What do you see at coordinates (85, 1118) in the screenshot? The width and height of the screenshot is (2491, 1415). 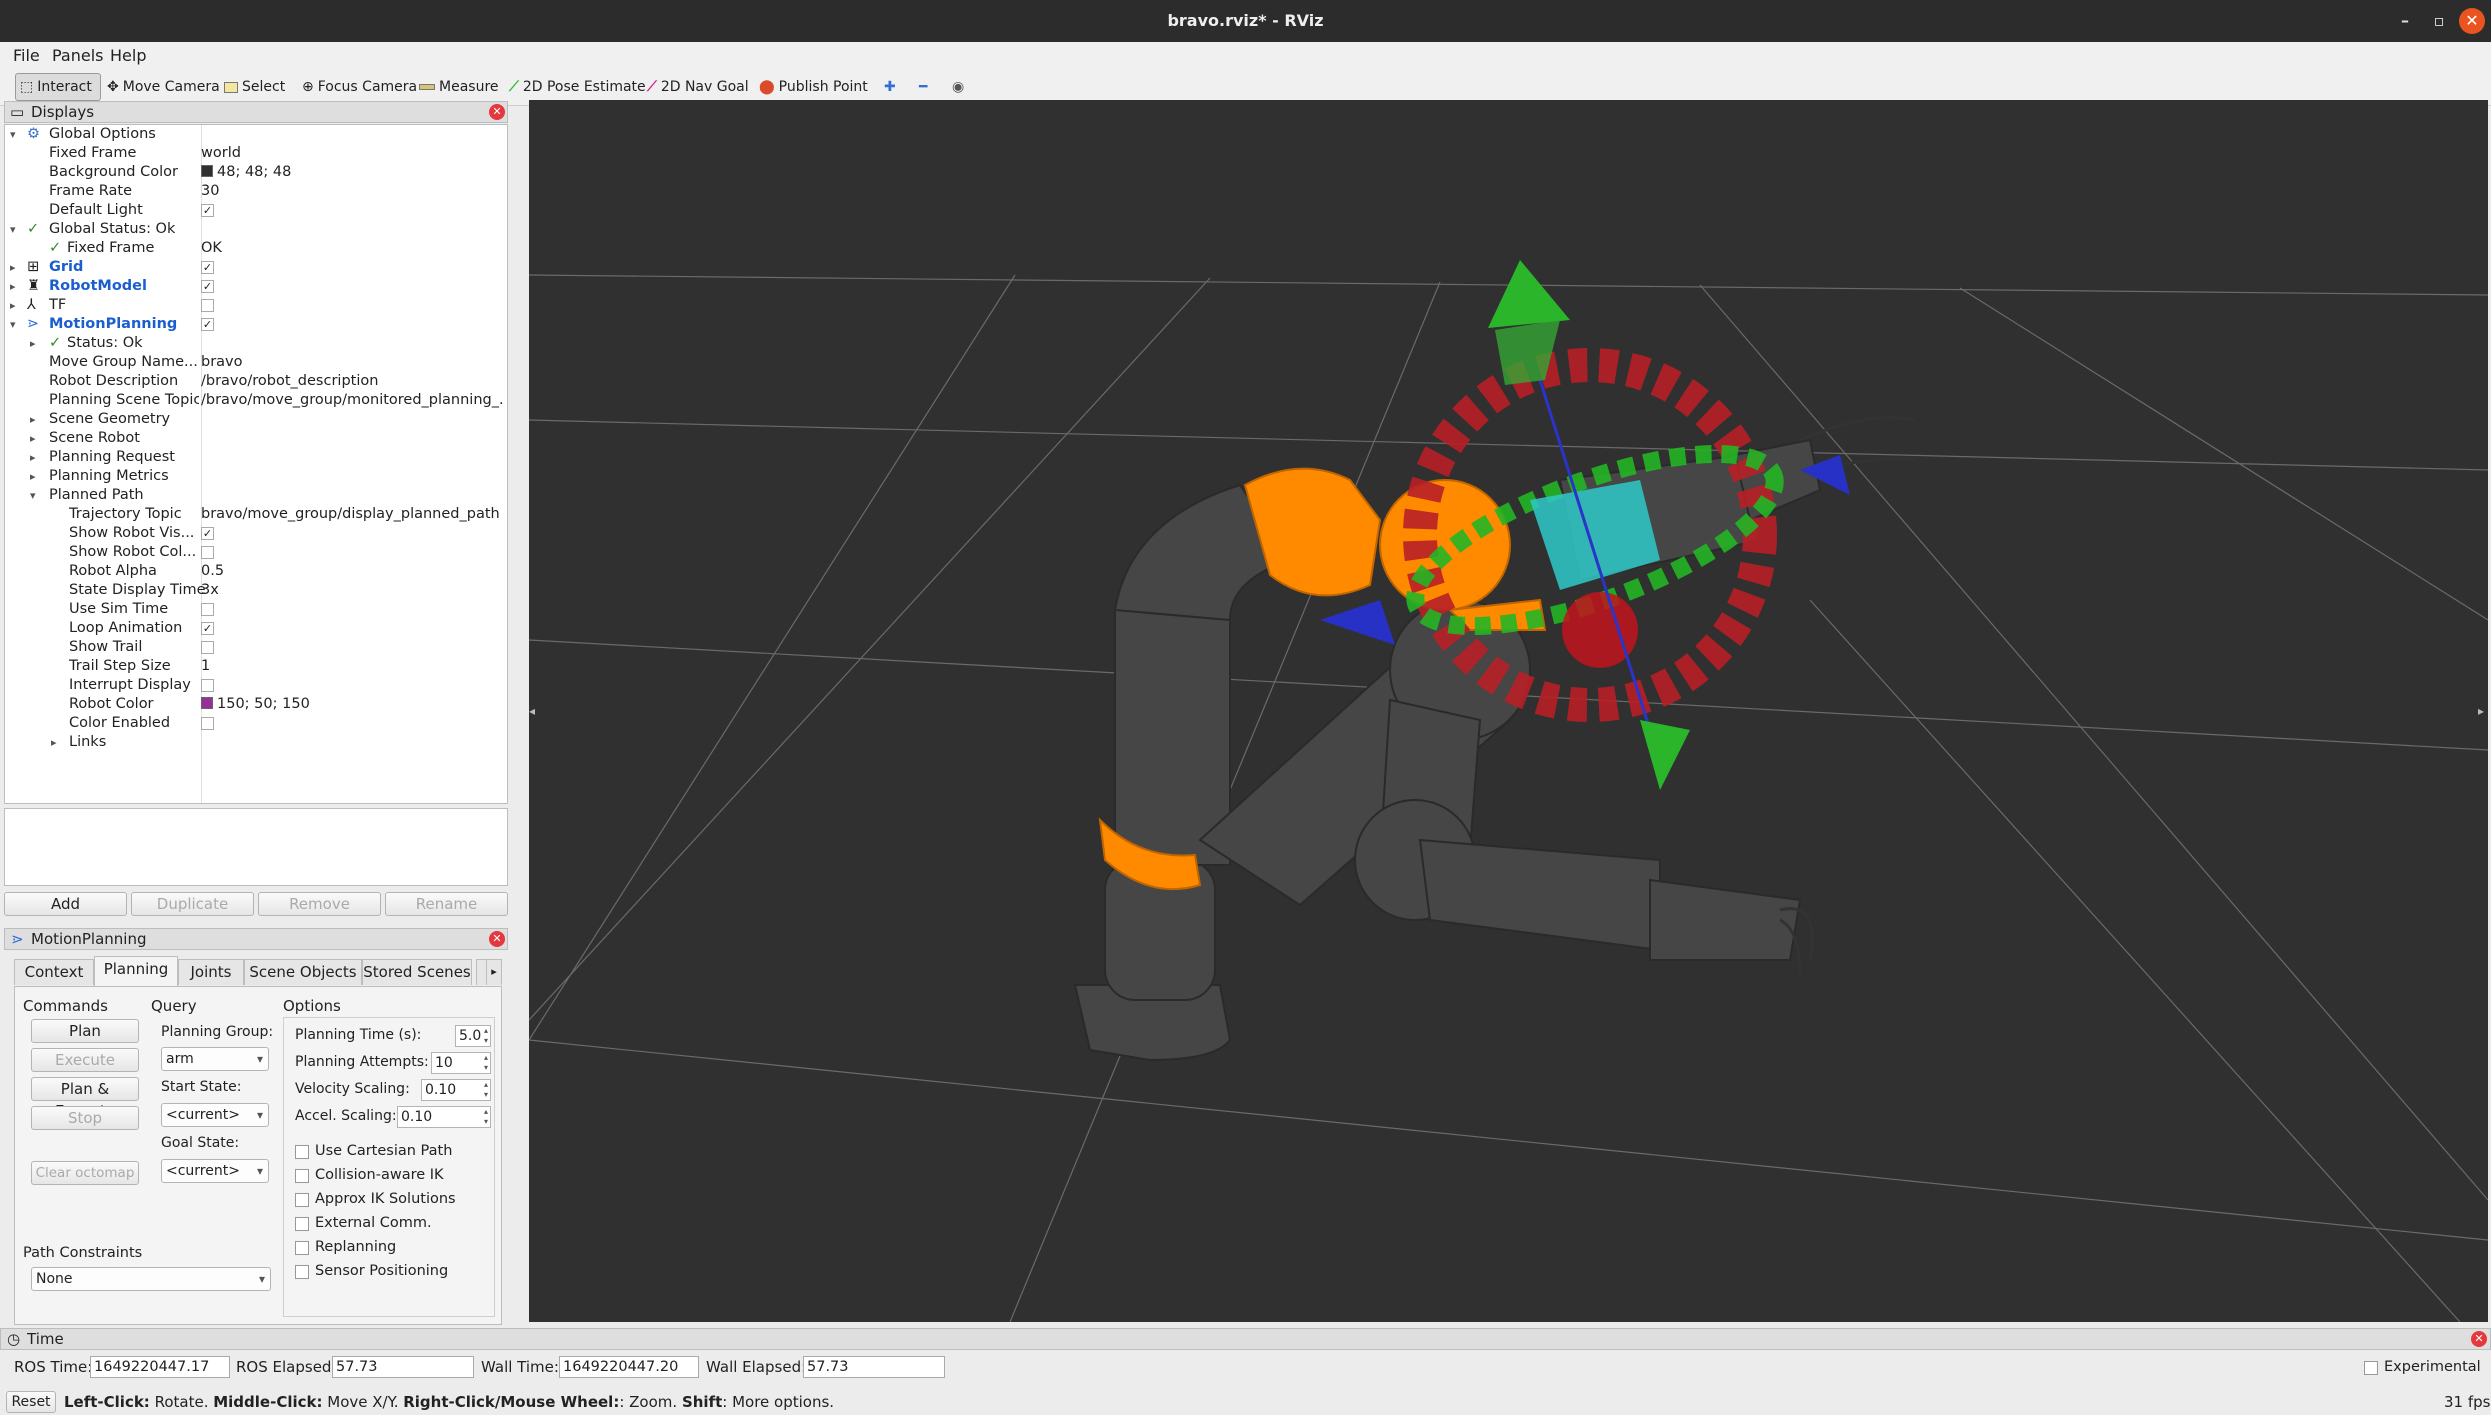 I see `stop-button: Stop` at bounding box center [85, 1118].